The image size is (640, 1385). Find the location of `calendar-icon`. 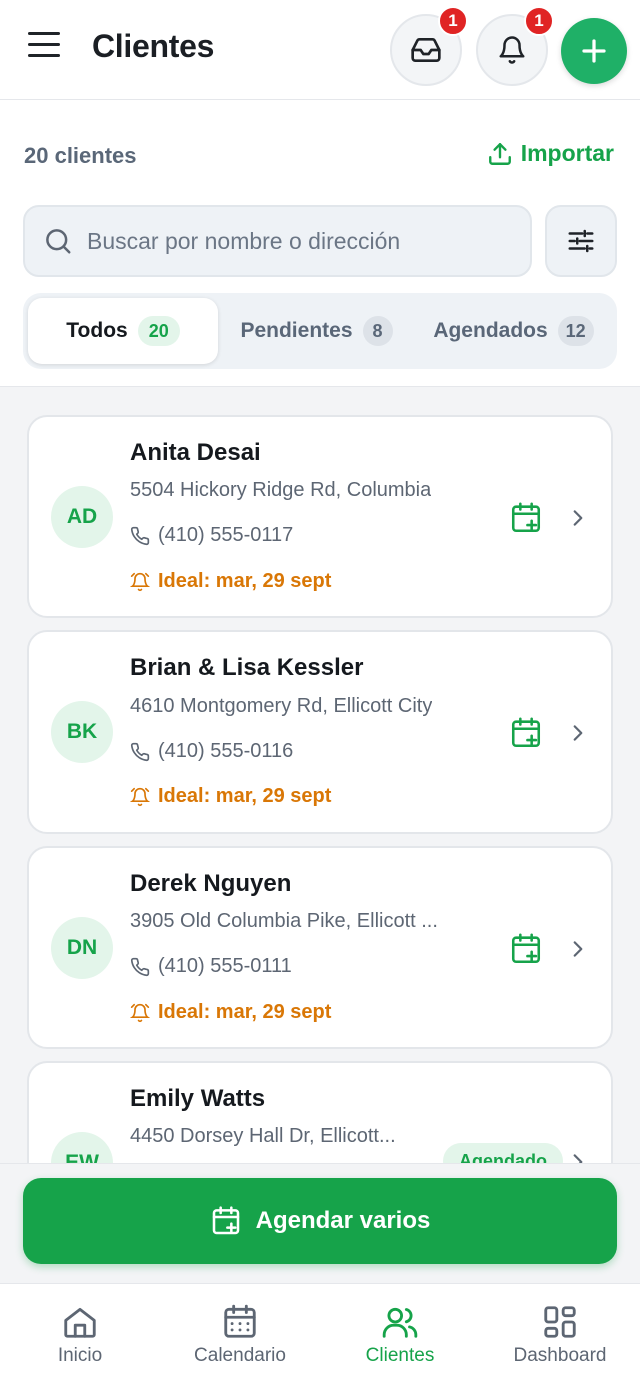

calendar-icon is located at coordinates (240, 1321).